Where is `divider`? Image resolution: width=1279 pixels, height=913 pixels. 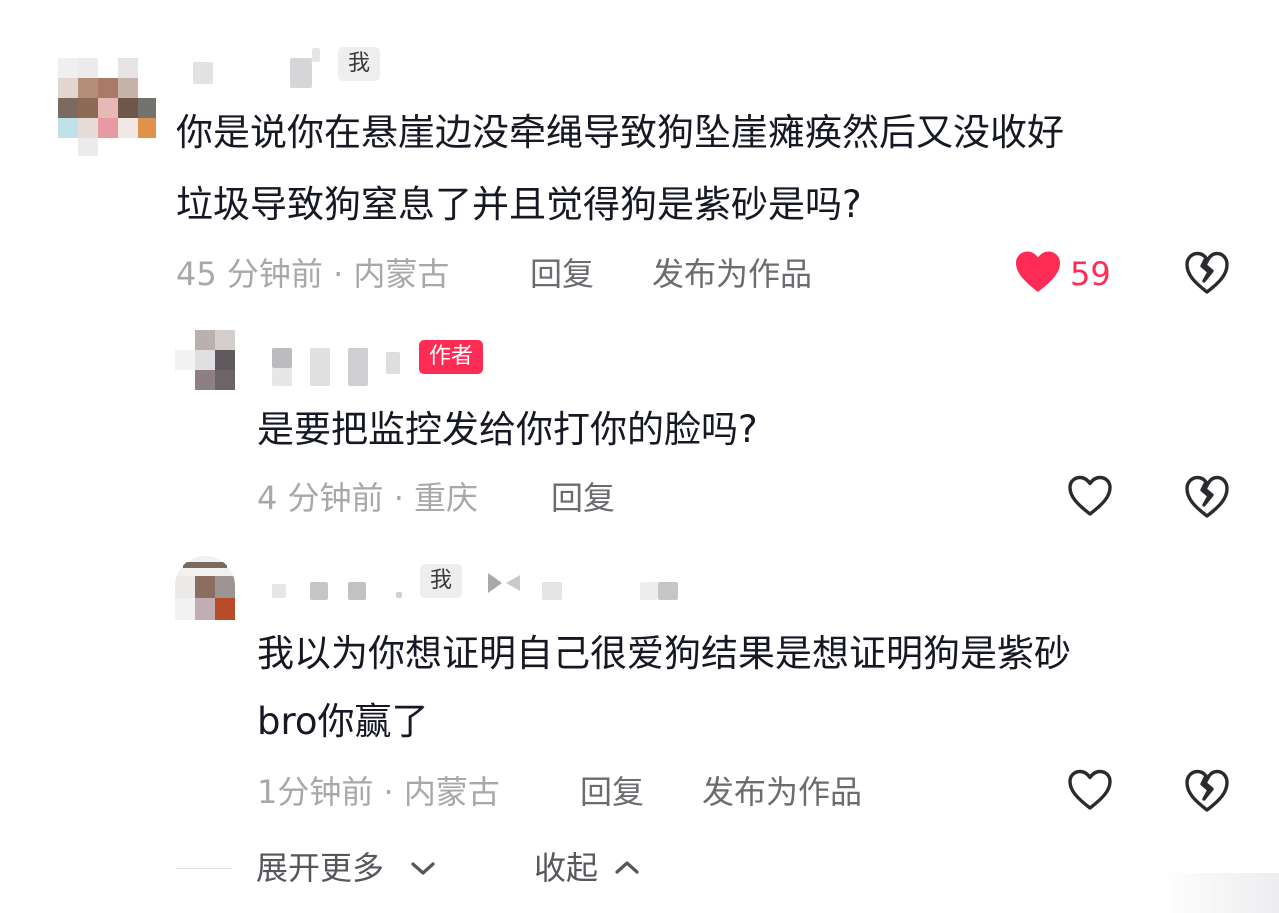 divider is located at coordinates (204, 868).